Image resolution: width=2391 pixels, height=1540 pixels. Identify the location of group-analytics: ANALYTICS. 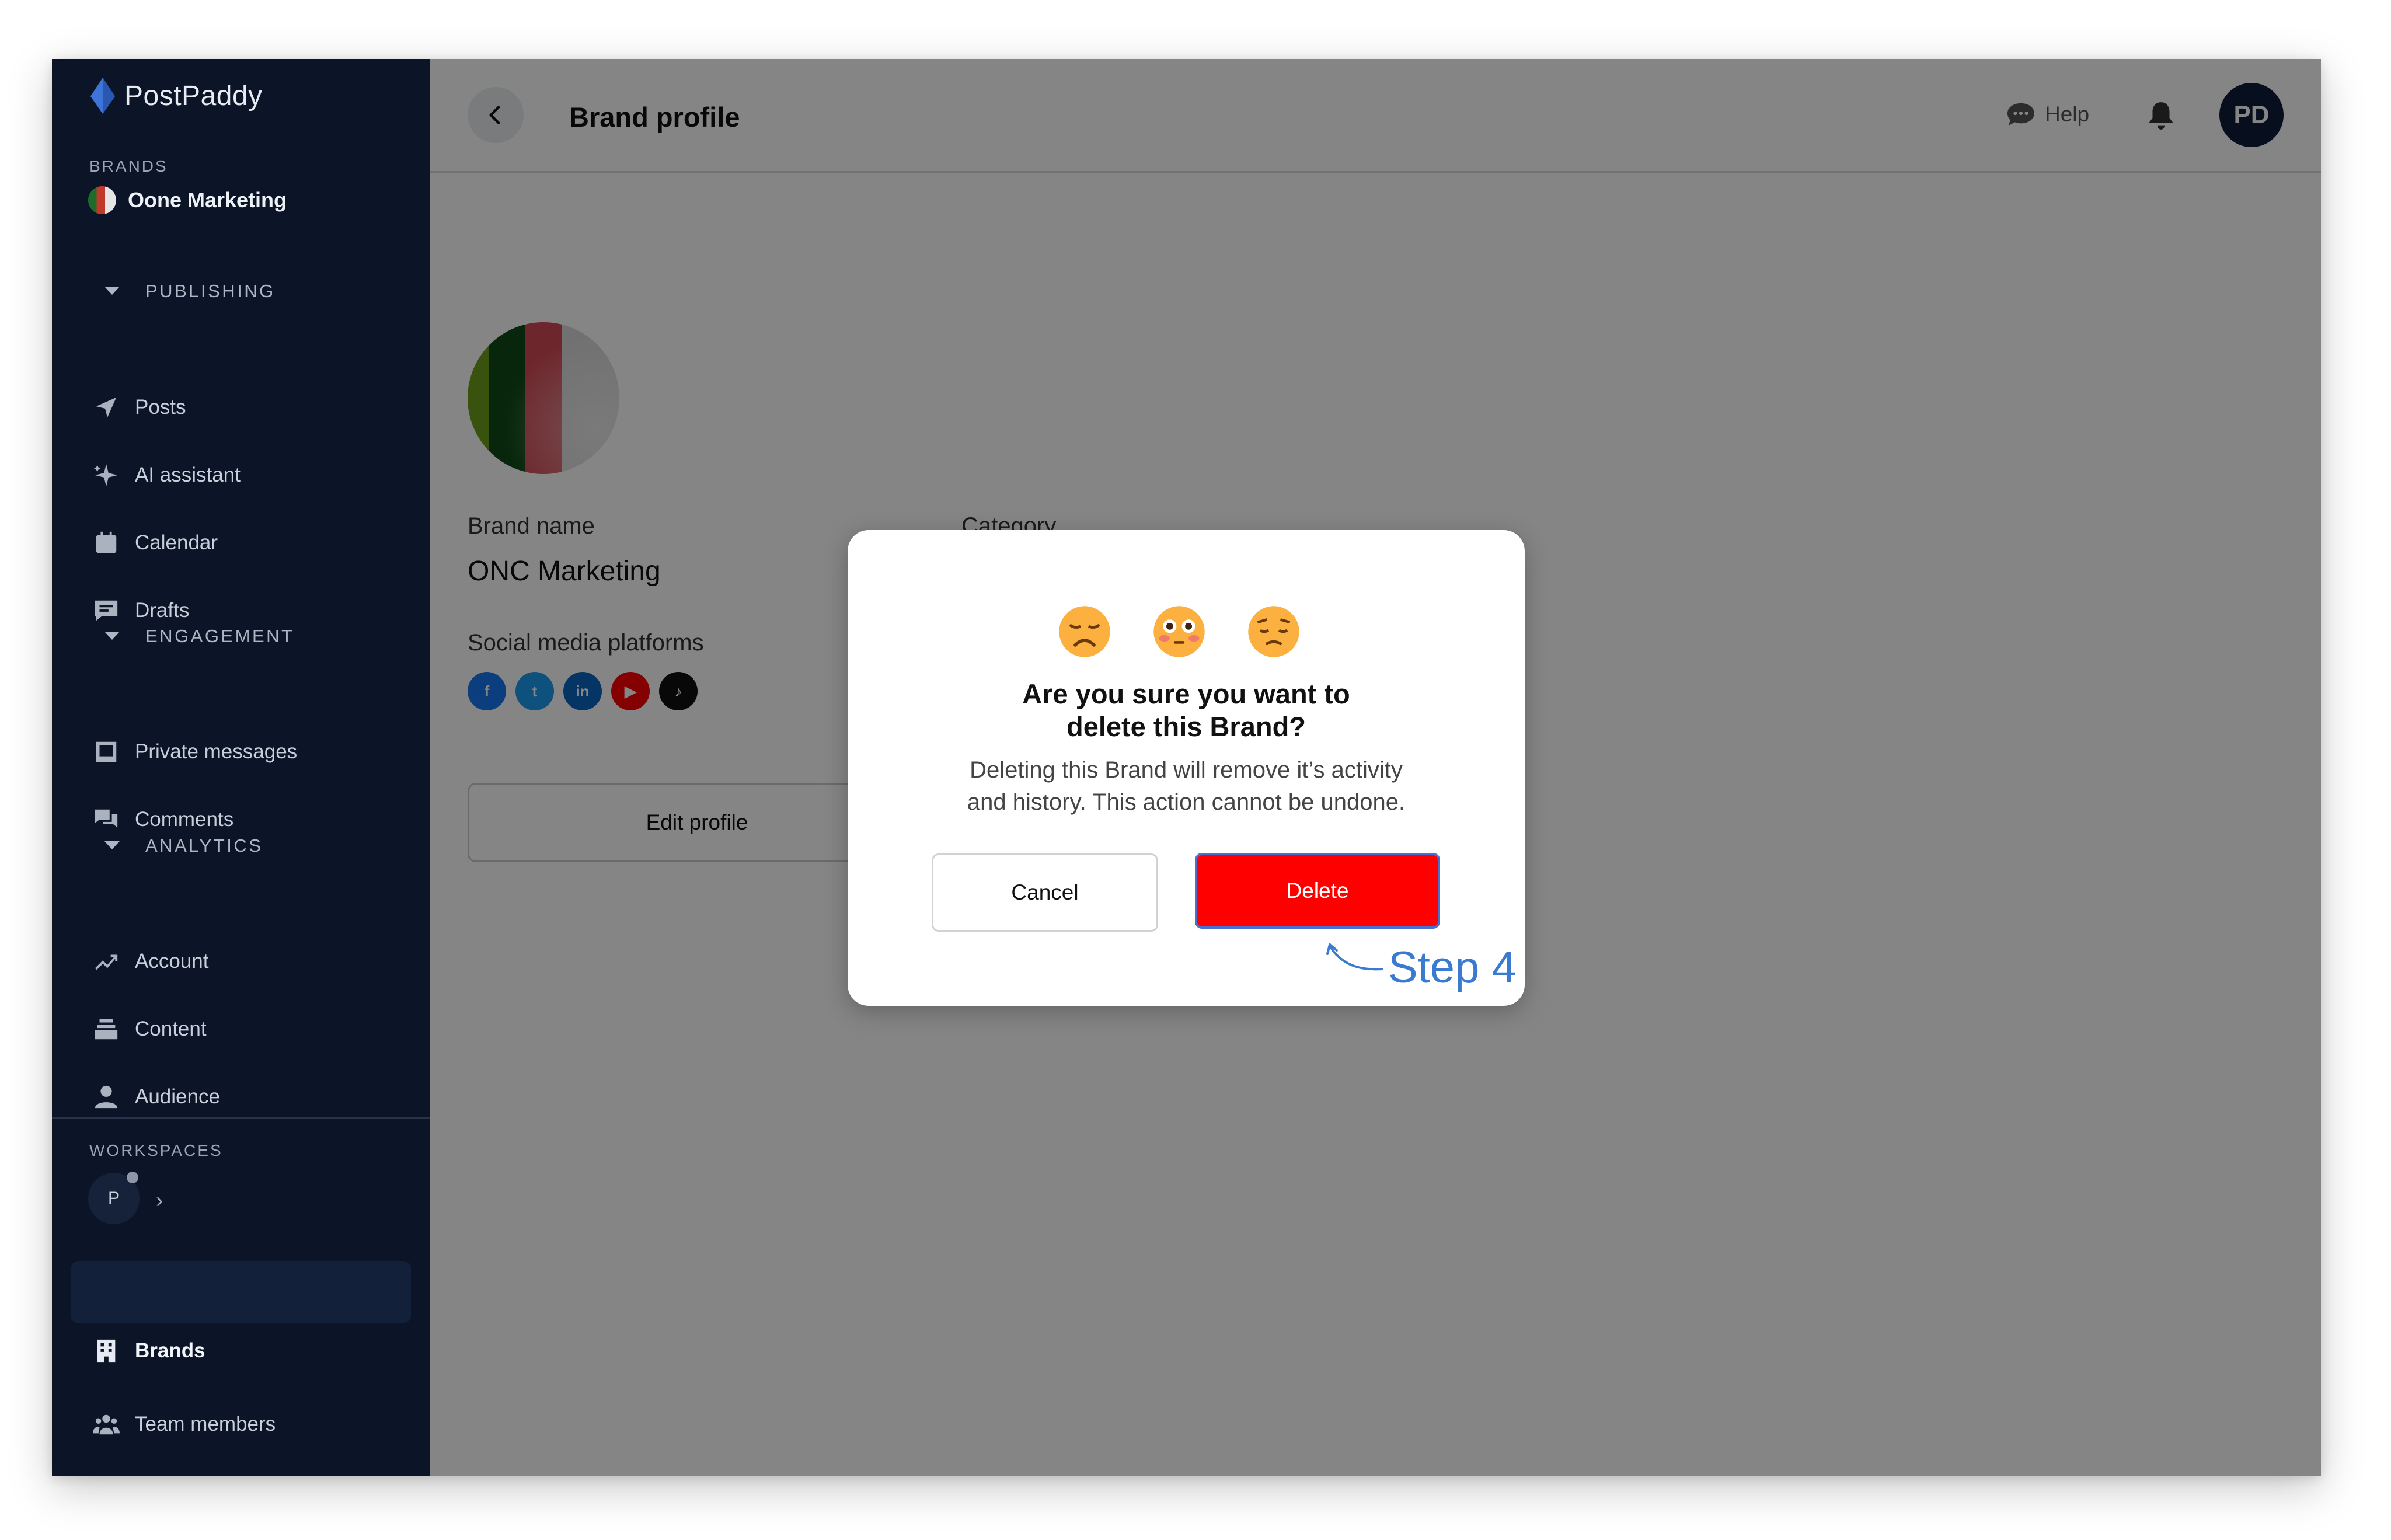
(183, 846).